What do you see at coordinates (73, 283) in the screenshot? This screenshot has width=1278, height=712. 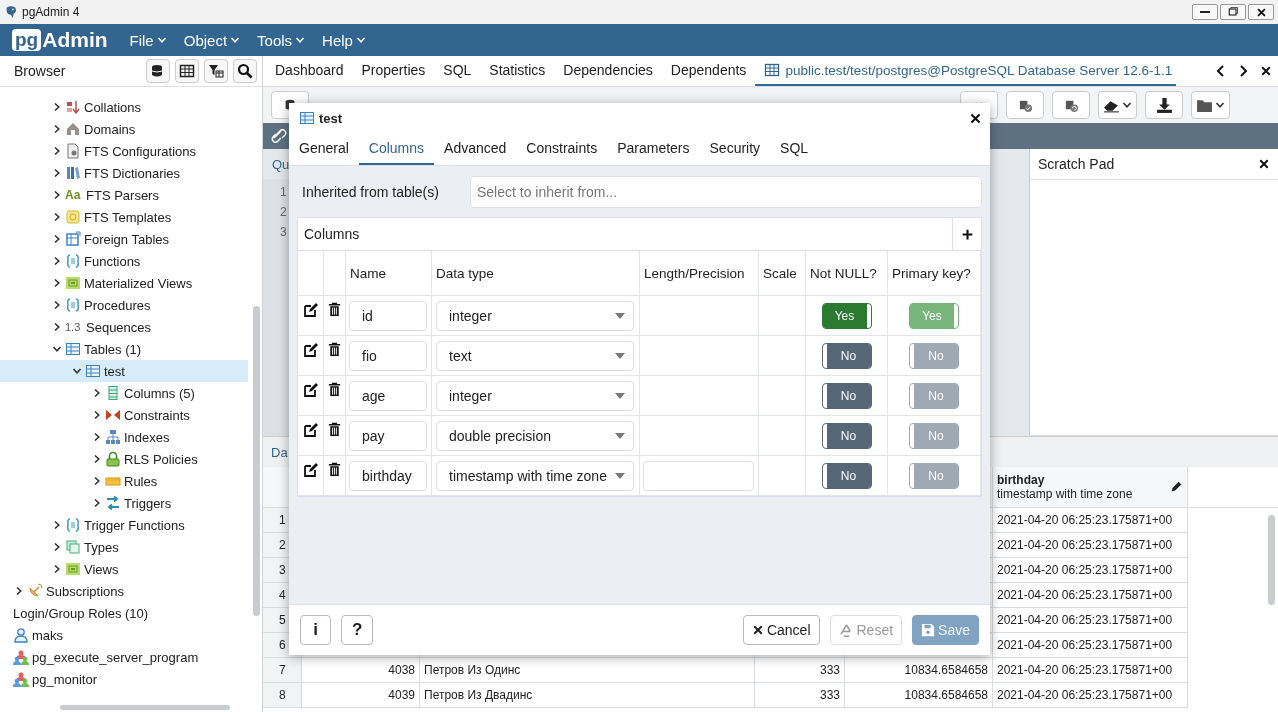 I see `view-icon` at bounding box center [73, 283].